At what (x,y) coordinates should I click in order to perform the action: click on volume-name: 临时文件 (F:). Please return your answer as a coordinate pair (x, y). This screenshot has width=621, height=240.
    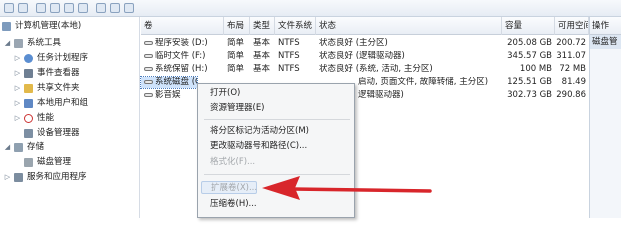
    Looking at the image, I should click on (180, 56).